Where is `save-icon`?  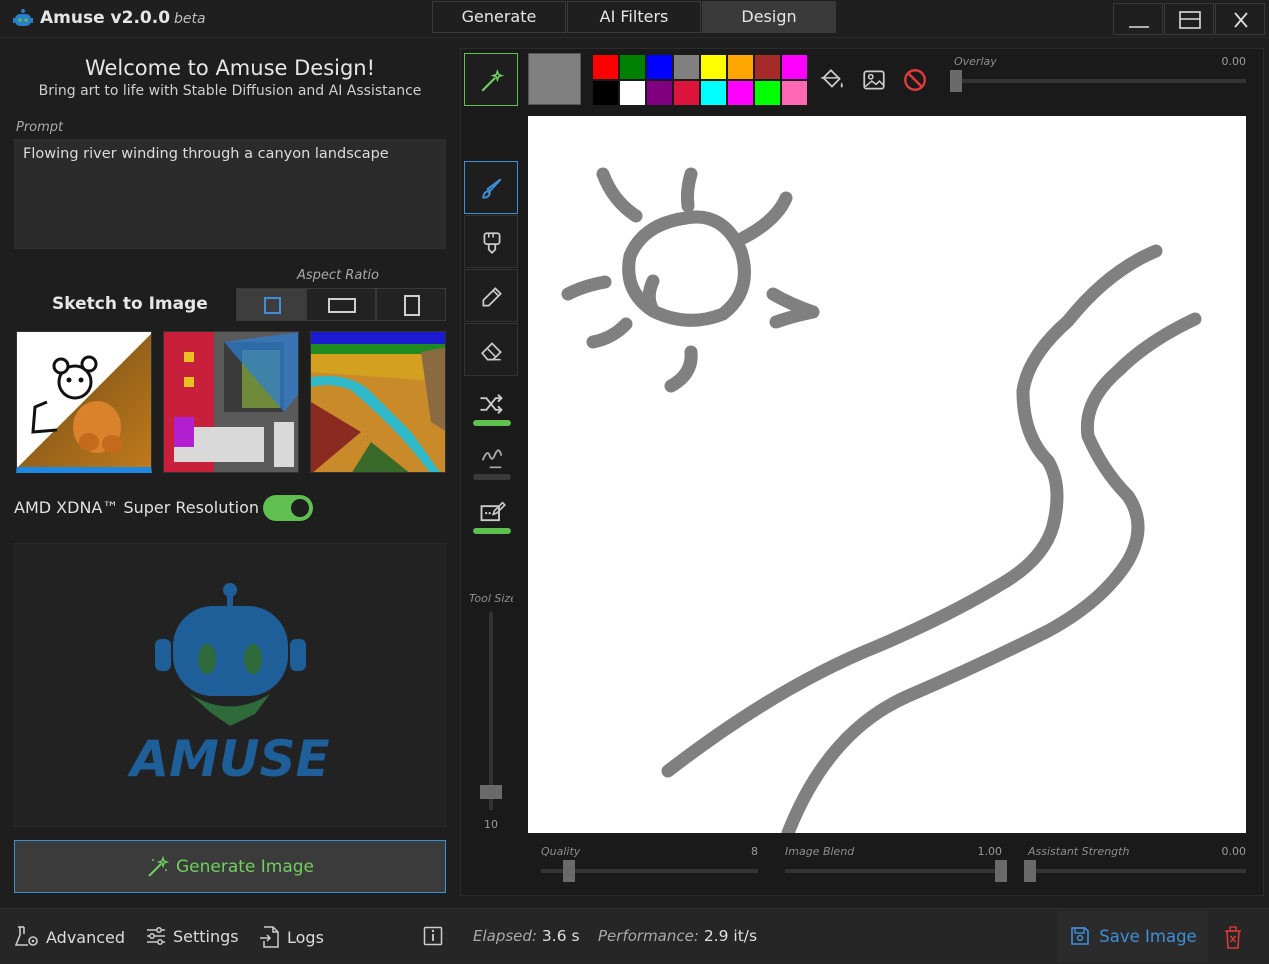
save-icon is located at coordinates (1080, 936).